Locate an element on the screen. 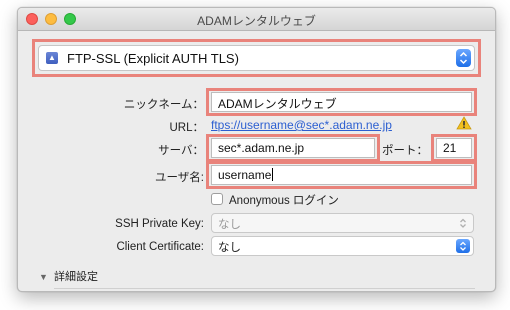 This screenshot has height=310, width=510. ssh-key-select: なし is located at coordinates (342, 223).